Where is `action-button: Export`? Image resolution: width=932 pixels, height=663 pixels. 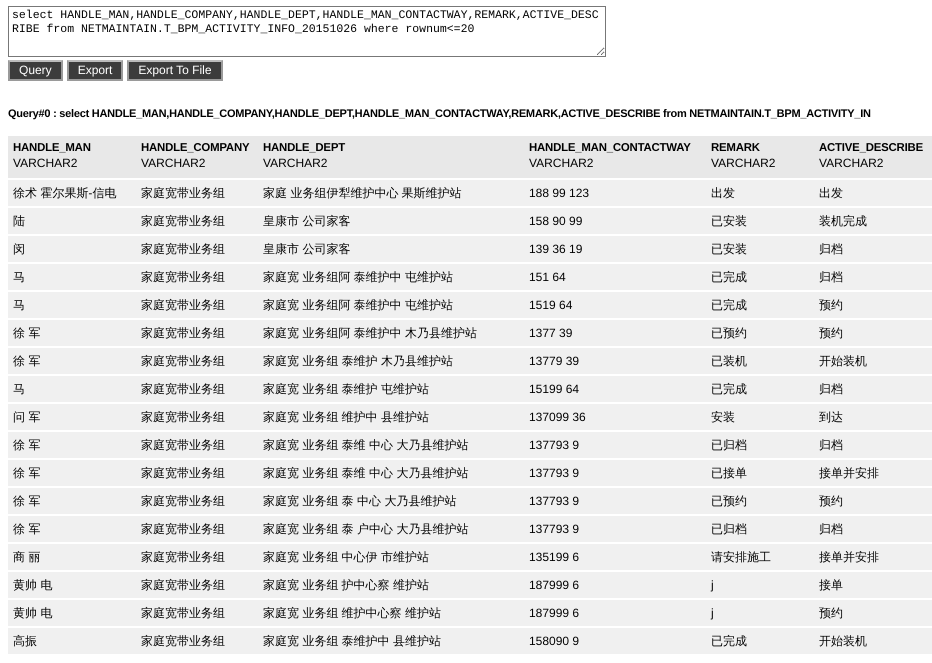 action-button: Export is located at coordinates (95, 70).